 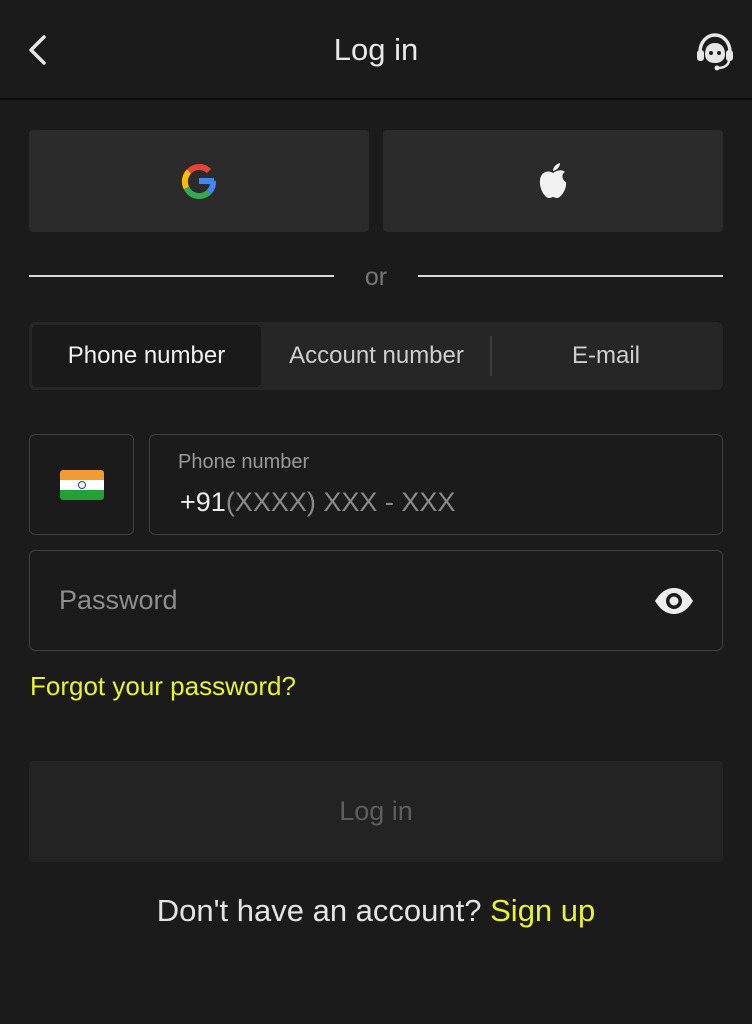 I want to click on support-button, so click(x=715, y=51).